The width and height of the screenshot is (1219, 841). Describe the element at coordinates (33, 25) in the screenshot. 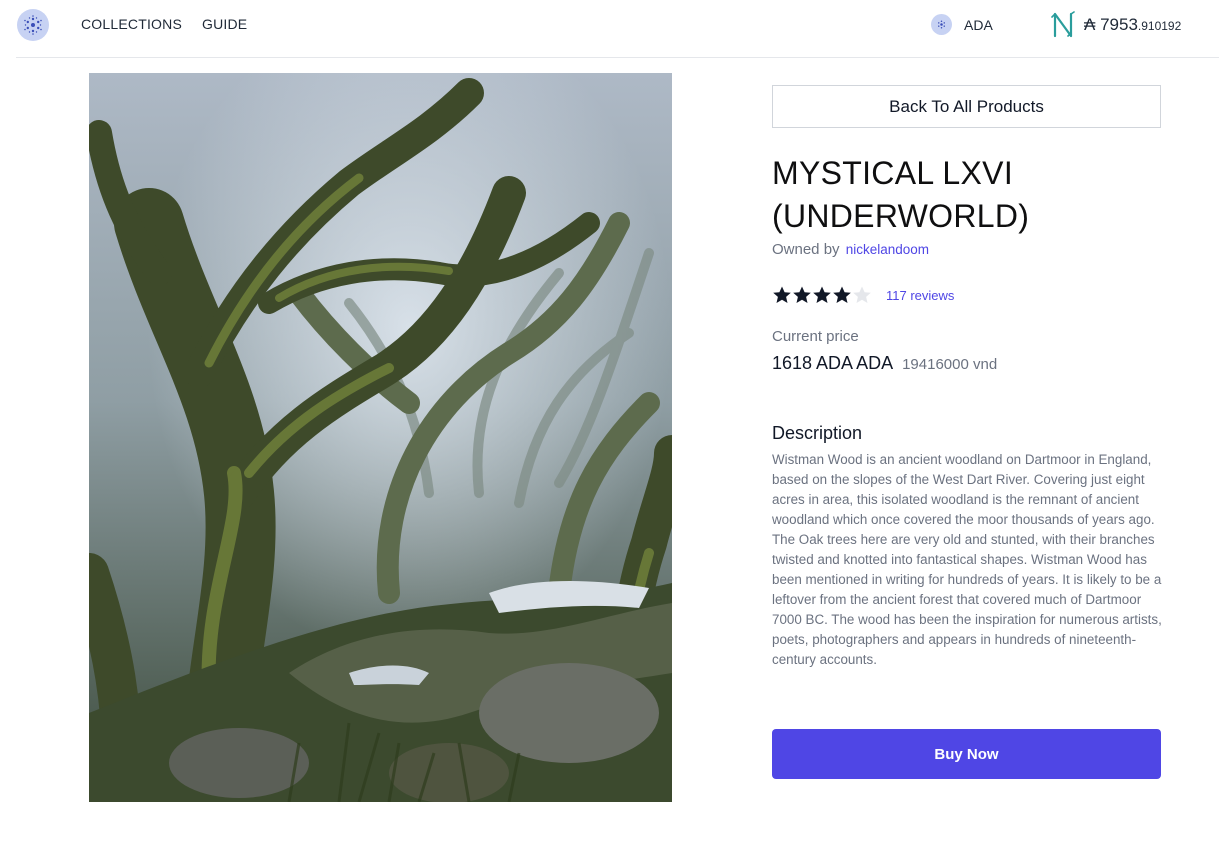

I see `cardano-logo-icon` at that location.